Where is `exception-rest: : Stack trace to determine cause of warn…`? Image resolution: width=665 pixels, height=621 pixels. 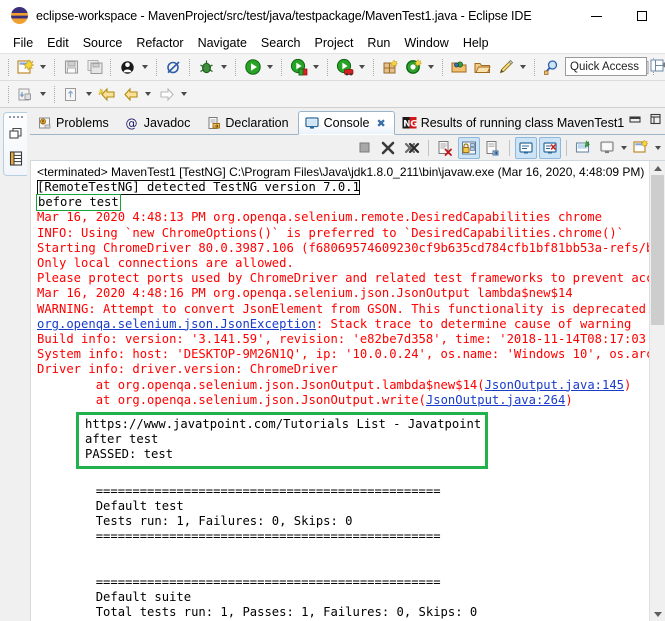 exception-rest: : Stack trace to determine cause of warn… is located at coordinates (473, 323).